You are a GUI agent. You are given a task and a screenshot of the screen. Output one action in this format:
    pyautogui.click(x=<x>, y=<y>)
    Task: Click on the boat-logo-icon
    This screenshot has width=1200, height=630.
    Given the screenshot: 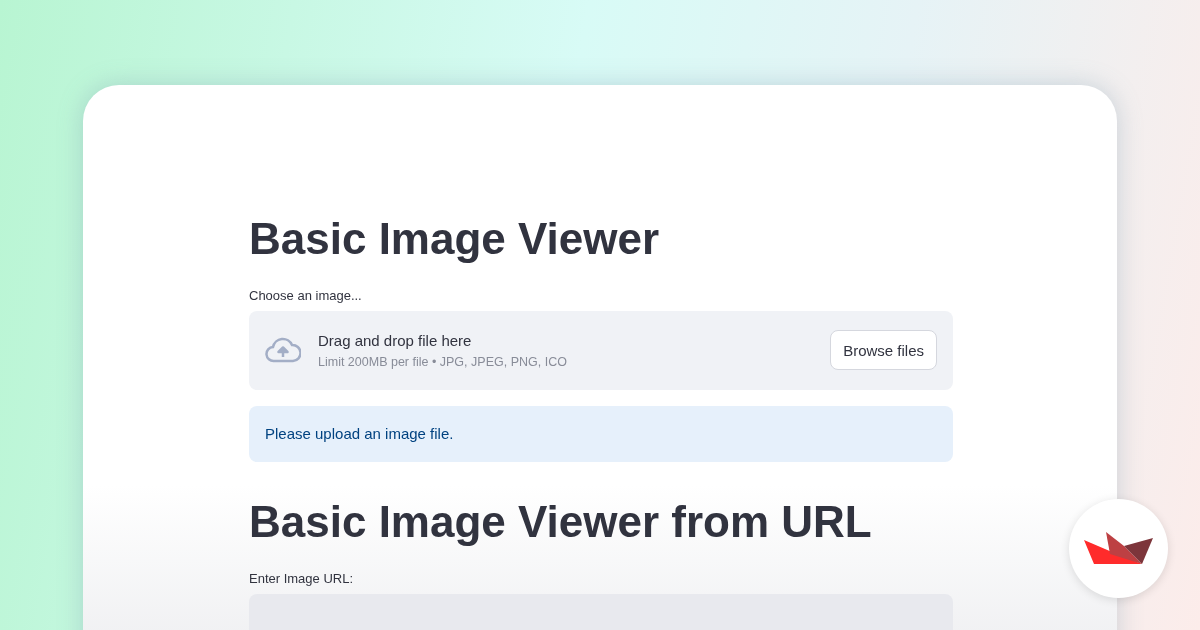 What is the action you would take?
    pyautogui.click(x=1118, y=548)
    